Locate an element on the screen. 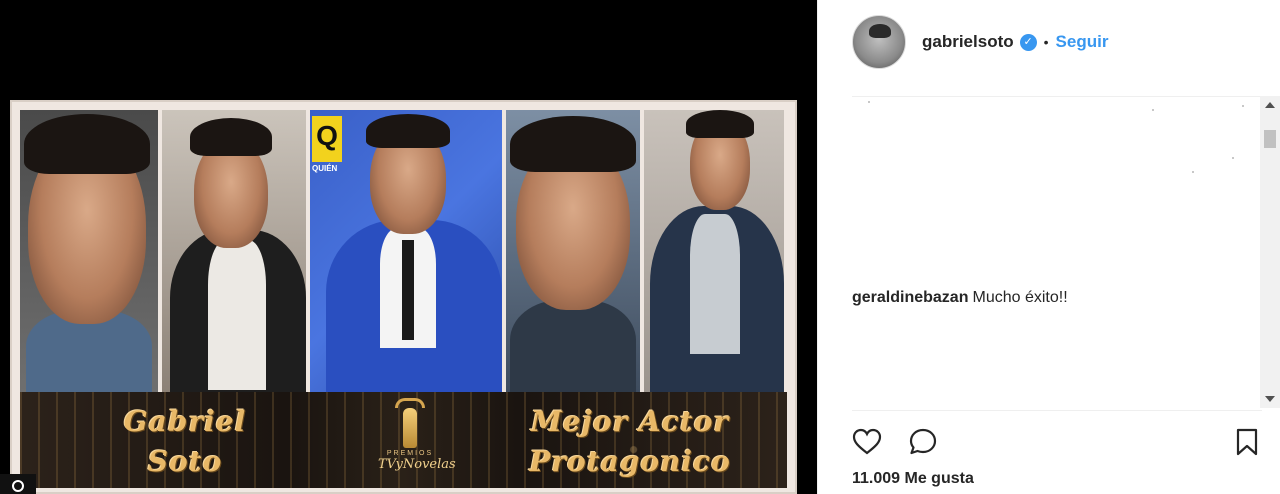 The height and width of the screenshot is (494, 1280). avatar is located at coordinates (879, 42).